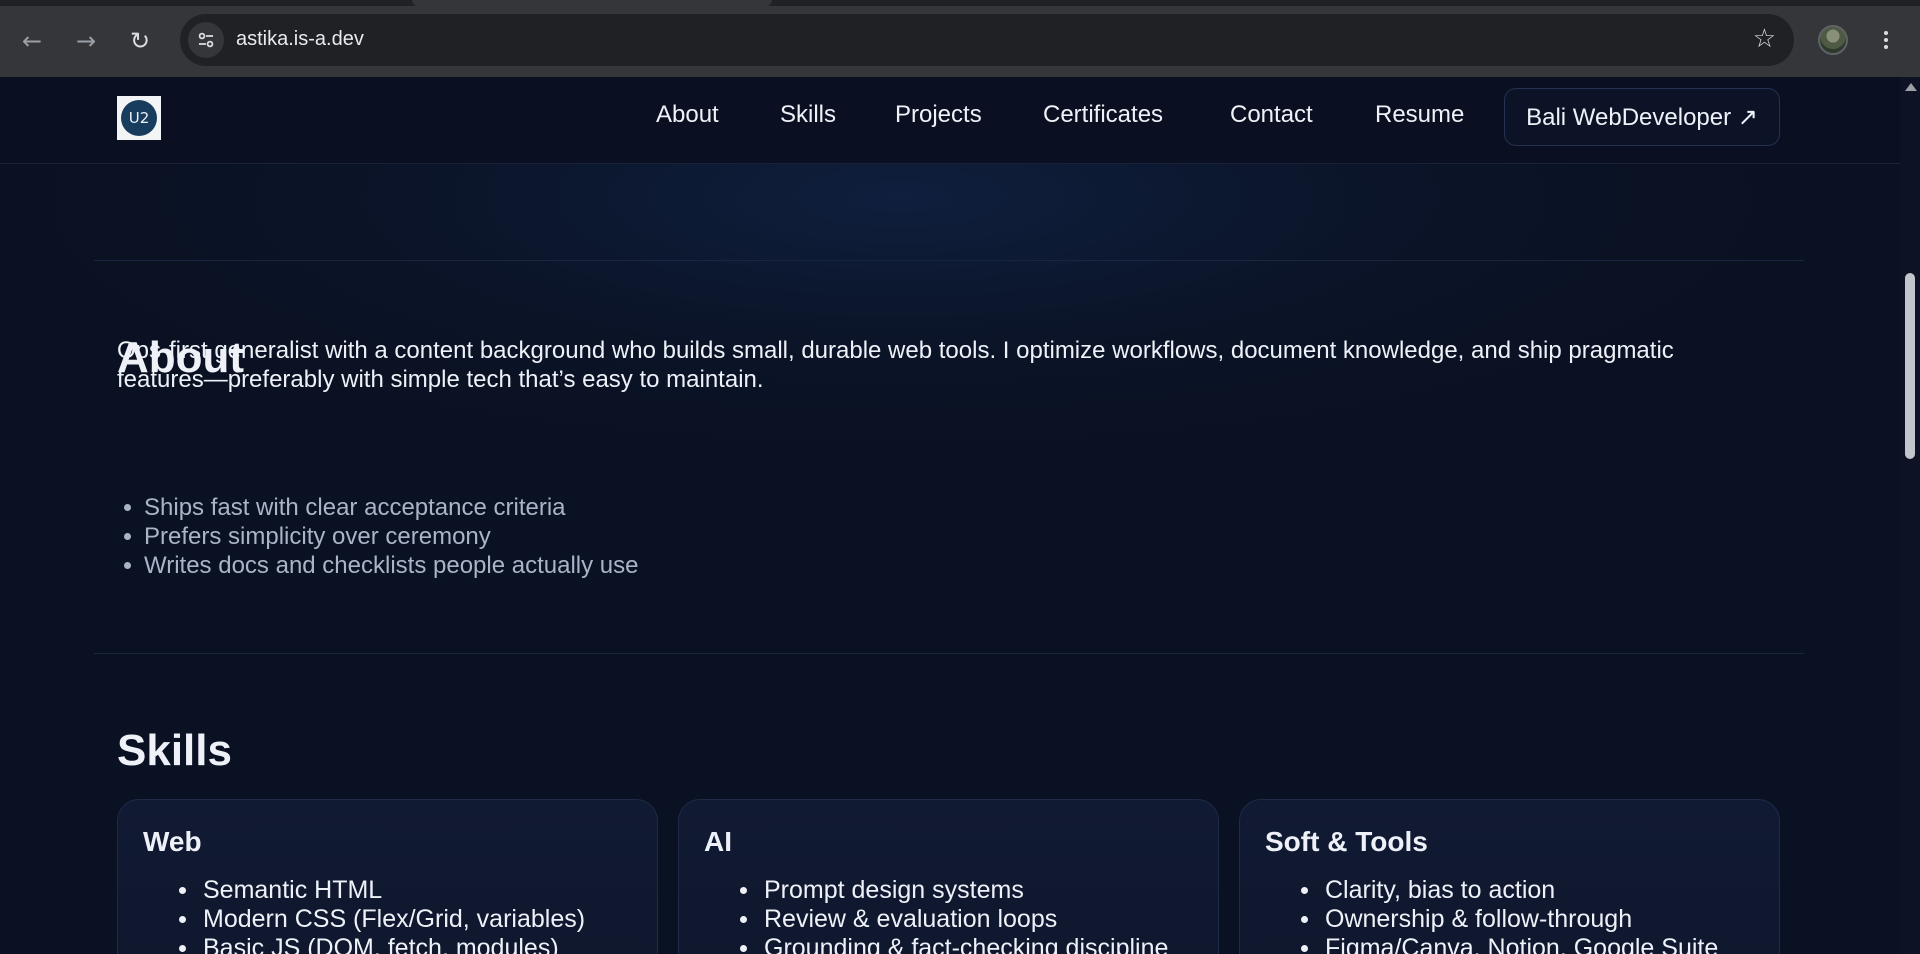  What do you see at coordinates (86, 41) in the screenshot?
I see `forward-arrow-icon: →` at bounding box center [86, 41].